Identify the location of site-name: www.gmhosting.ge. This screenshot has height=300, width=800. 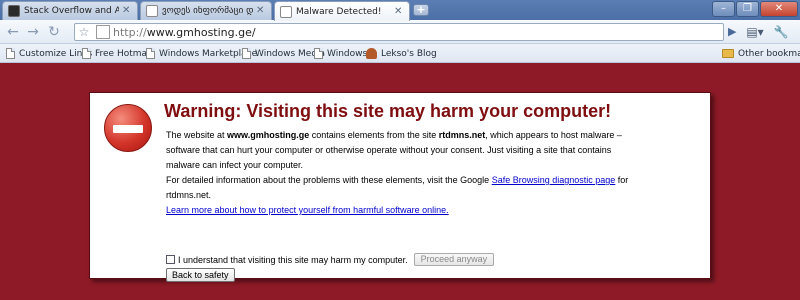
(268, 135).